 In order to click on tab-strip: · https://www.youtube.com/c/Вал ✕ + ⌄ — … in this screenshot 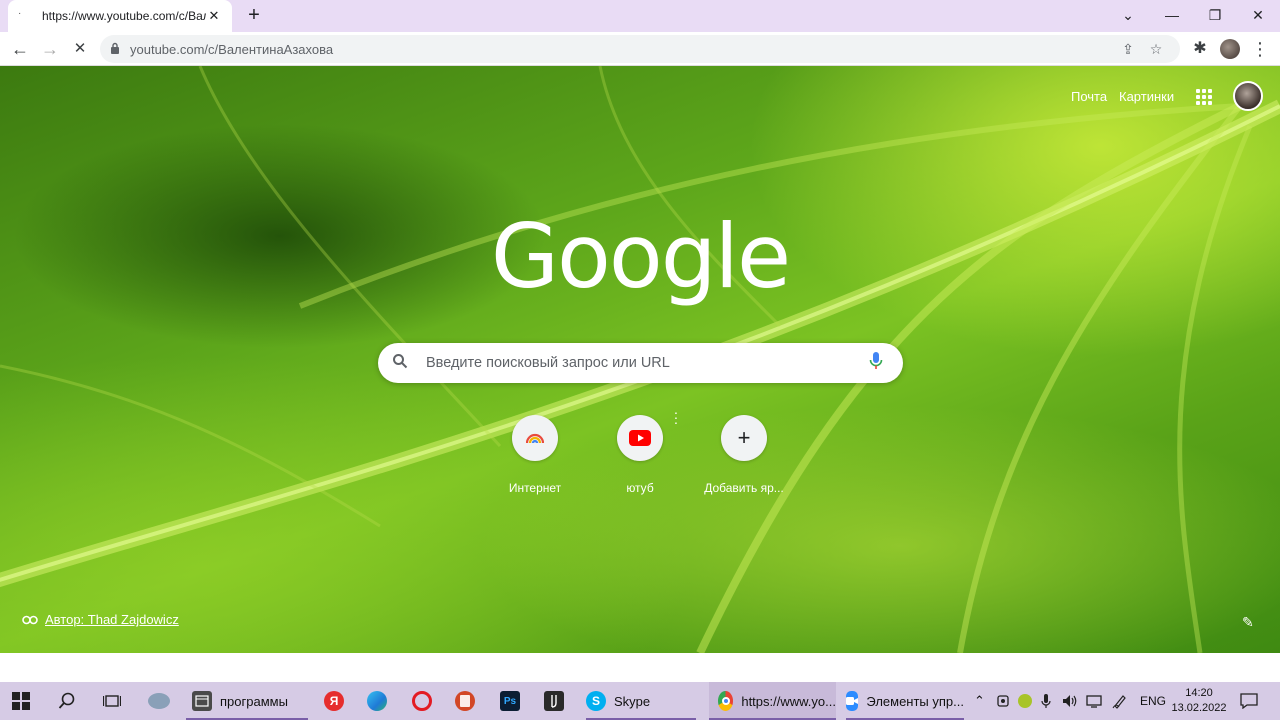, I will do `click(640, 16)`.